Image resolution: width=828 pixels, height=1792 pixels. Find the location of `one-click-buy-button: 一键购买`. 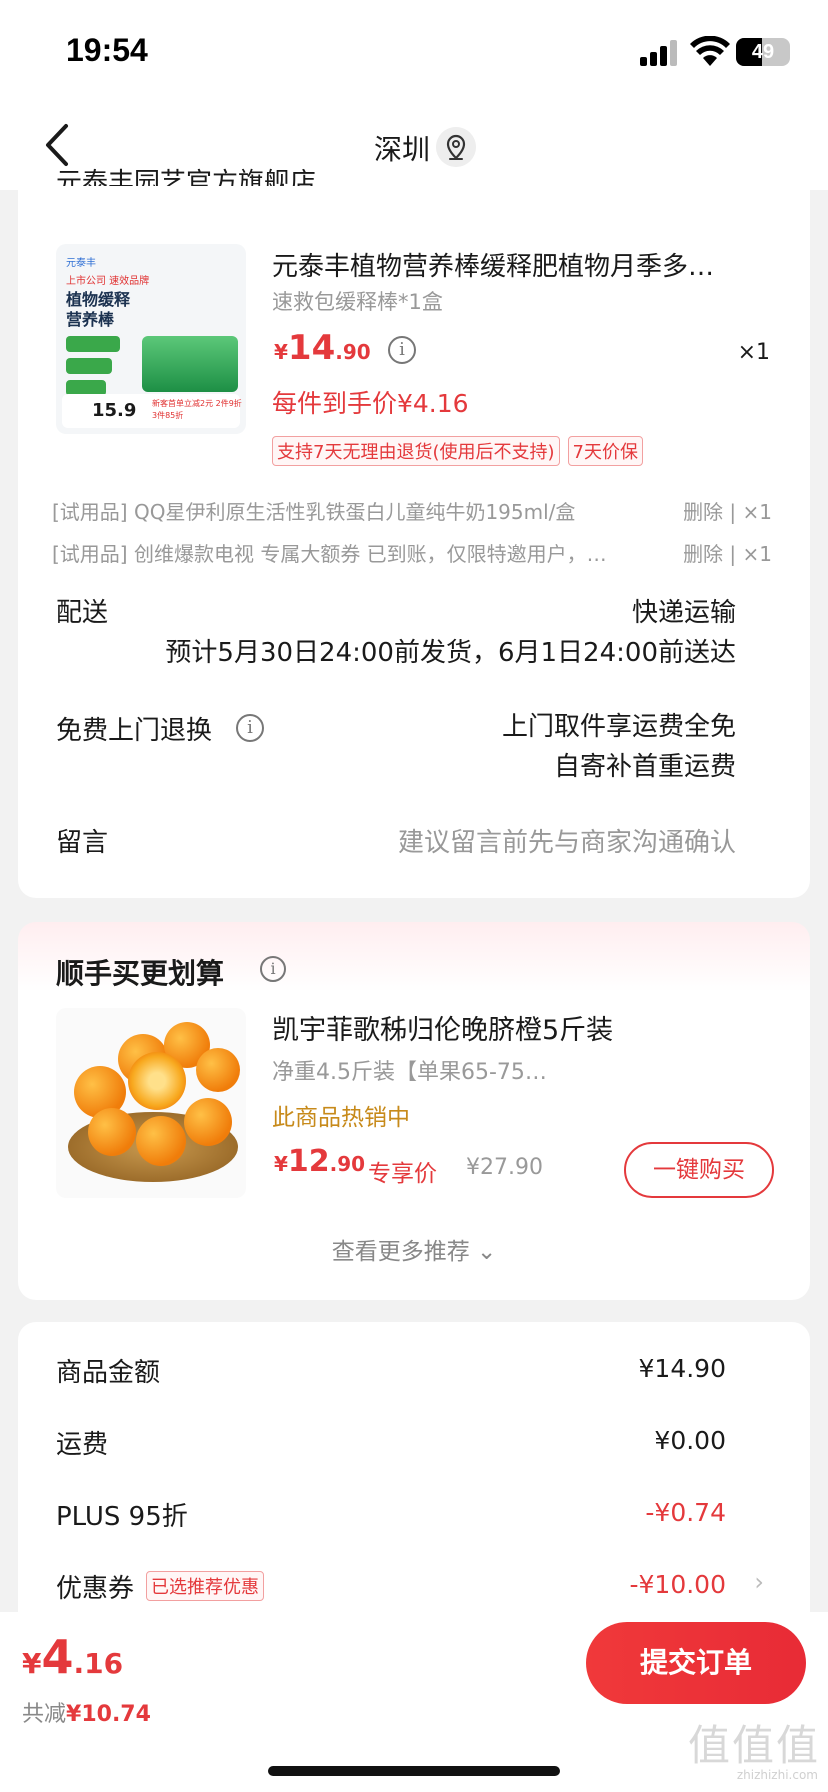

one-click-buy-button: 一键购买 is located at coordinates (699, 1170).